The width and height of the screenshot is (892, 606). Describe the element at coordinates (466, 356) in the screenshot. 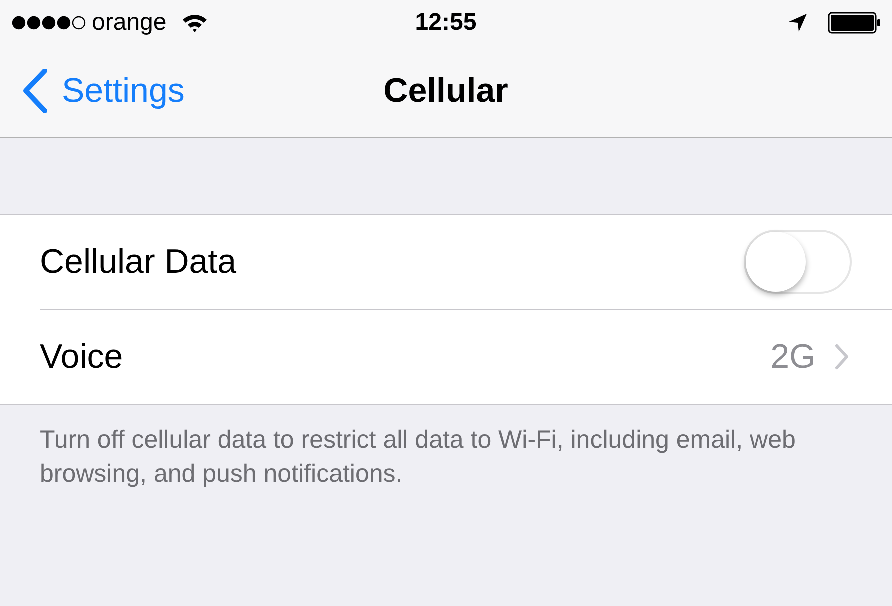

I see `settings-row: Voice 2G` at that location.